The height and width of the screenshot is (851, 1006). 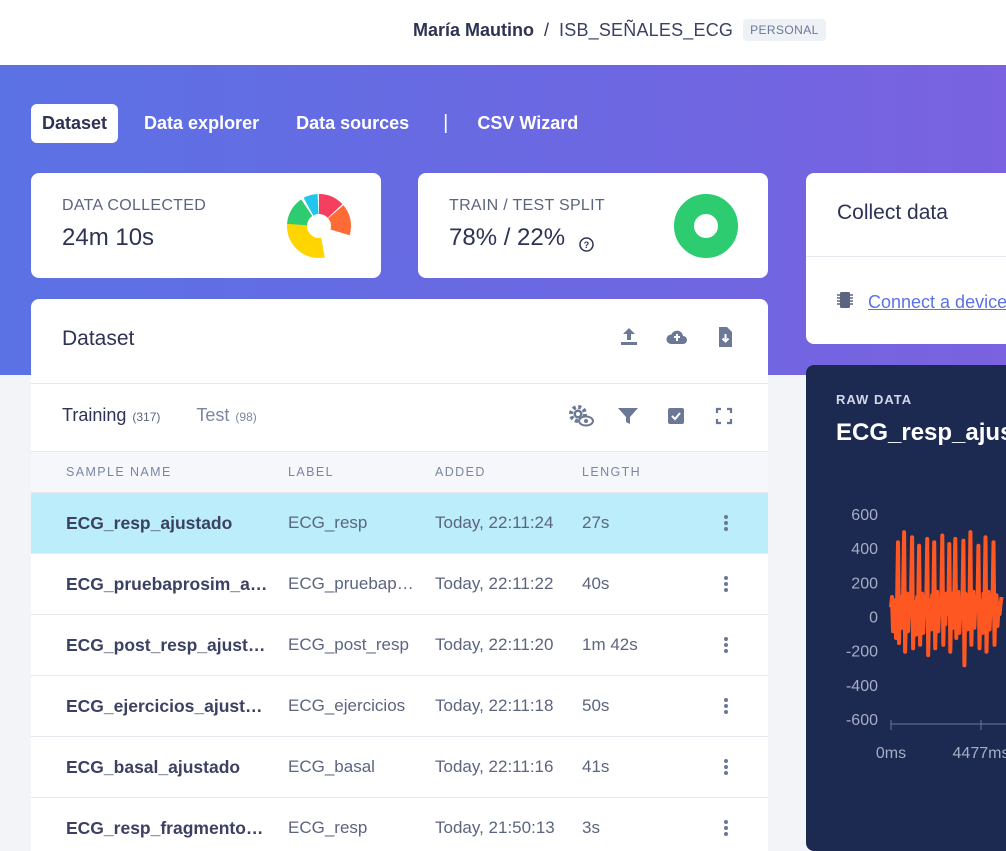 What do you see at coordinates (134, 205) in the screenshot?
I see `data-collected-label: DATA COLLECTED` at bounding box center [134, 205].